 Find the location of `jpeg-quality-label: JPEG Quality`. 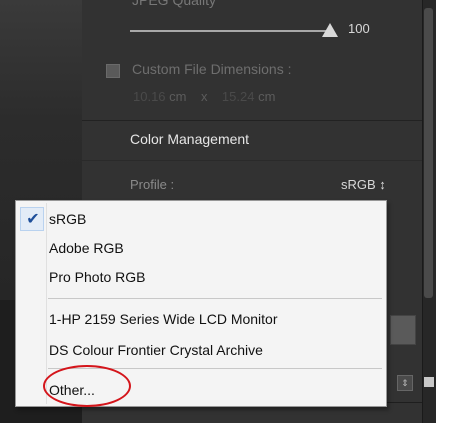

jpeg-quality-label: JPEG Quality is located at coordinates (174, 4).